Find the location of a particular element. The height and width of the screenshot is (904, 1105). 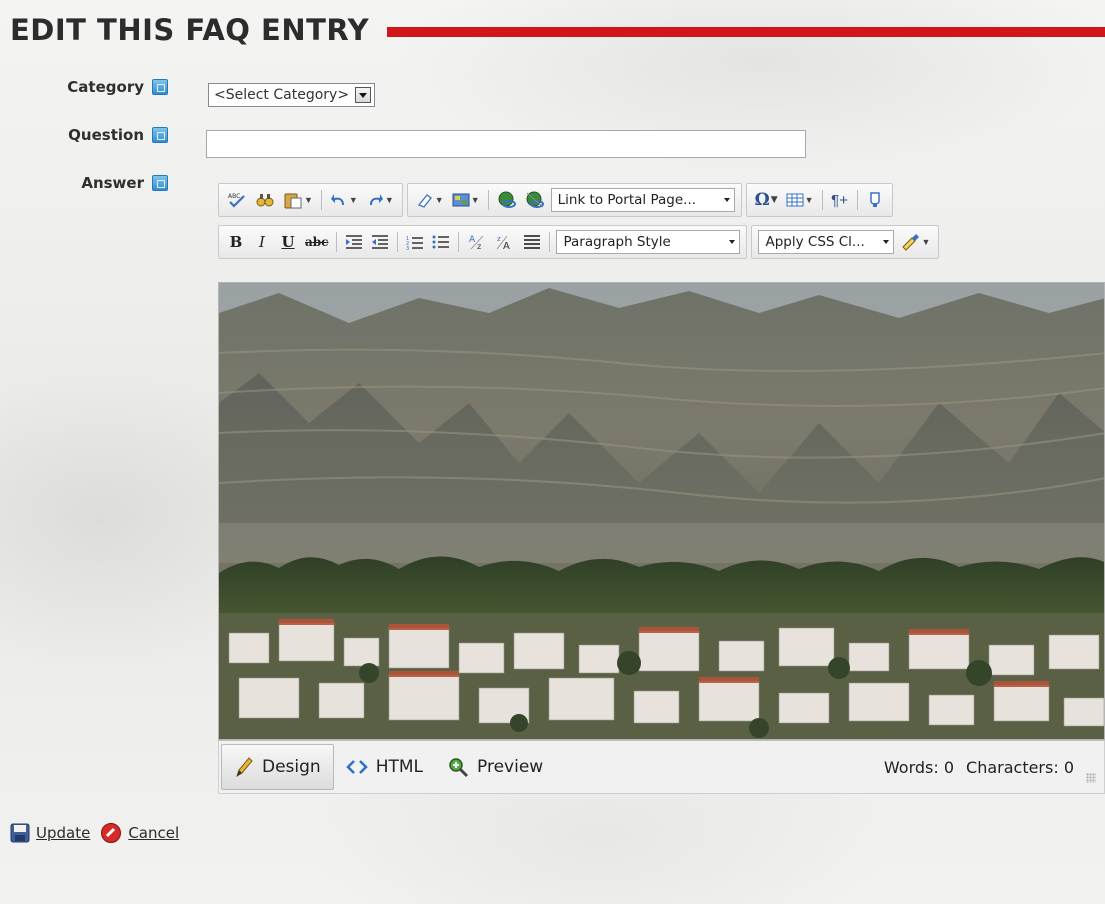

answer-label: Answer is located at coordinates (112, 183).